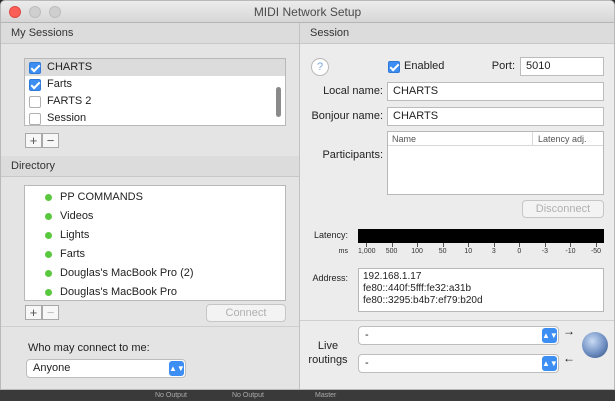 Image resolution: width=615 pixels, height=401 pixels. What do you see at coordinates (563, 209) in the screenshot?
I see `disconnect-button: Disconnect` at bounding box center [563, 209].